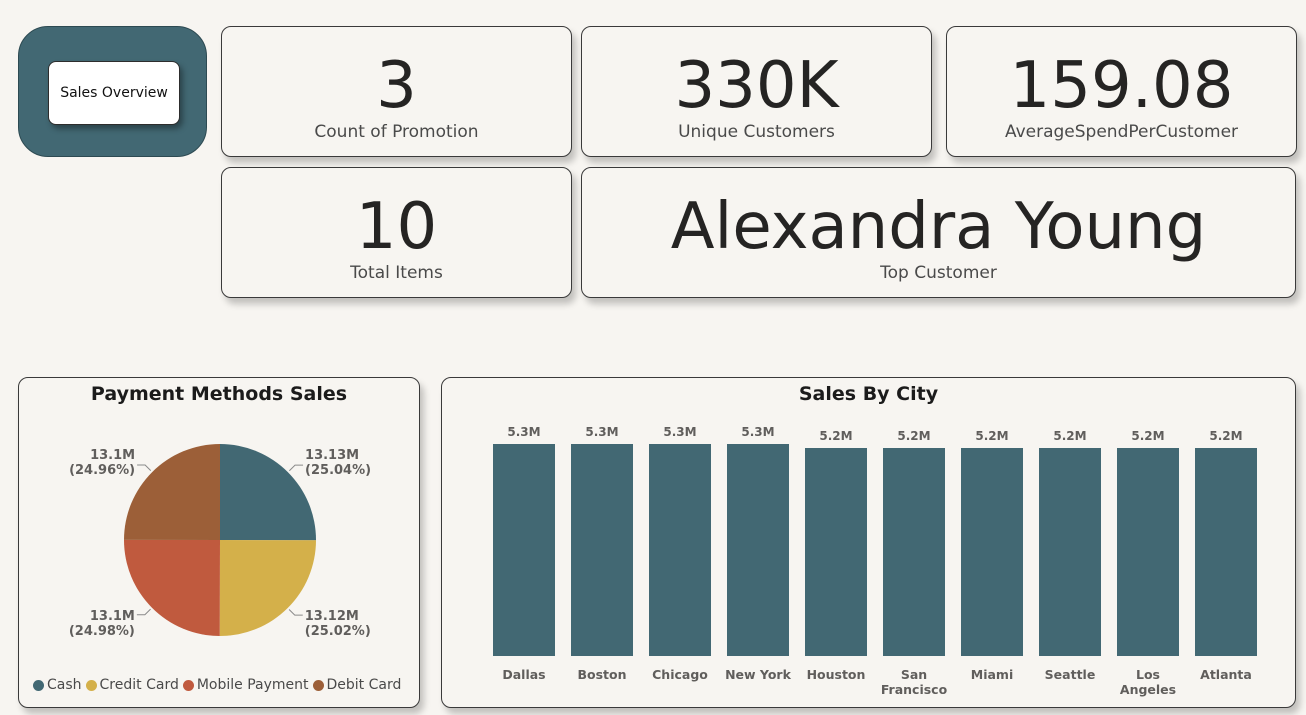  I want to click on sales-overview-button: Sales Overview, so click(114, 93).